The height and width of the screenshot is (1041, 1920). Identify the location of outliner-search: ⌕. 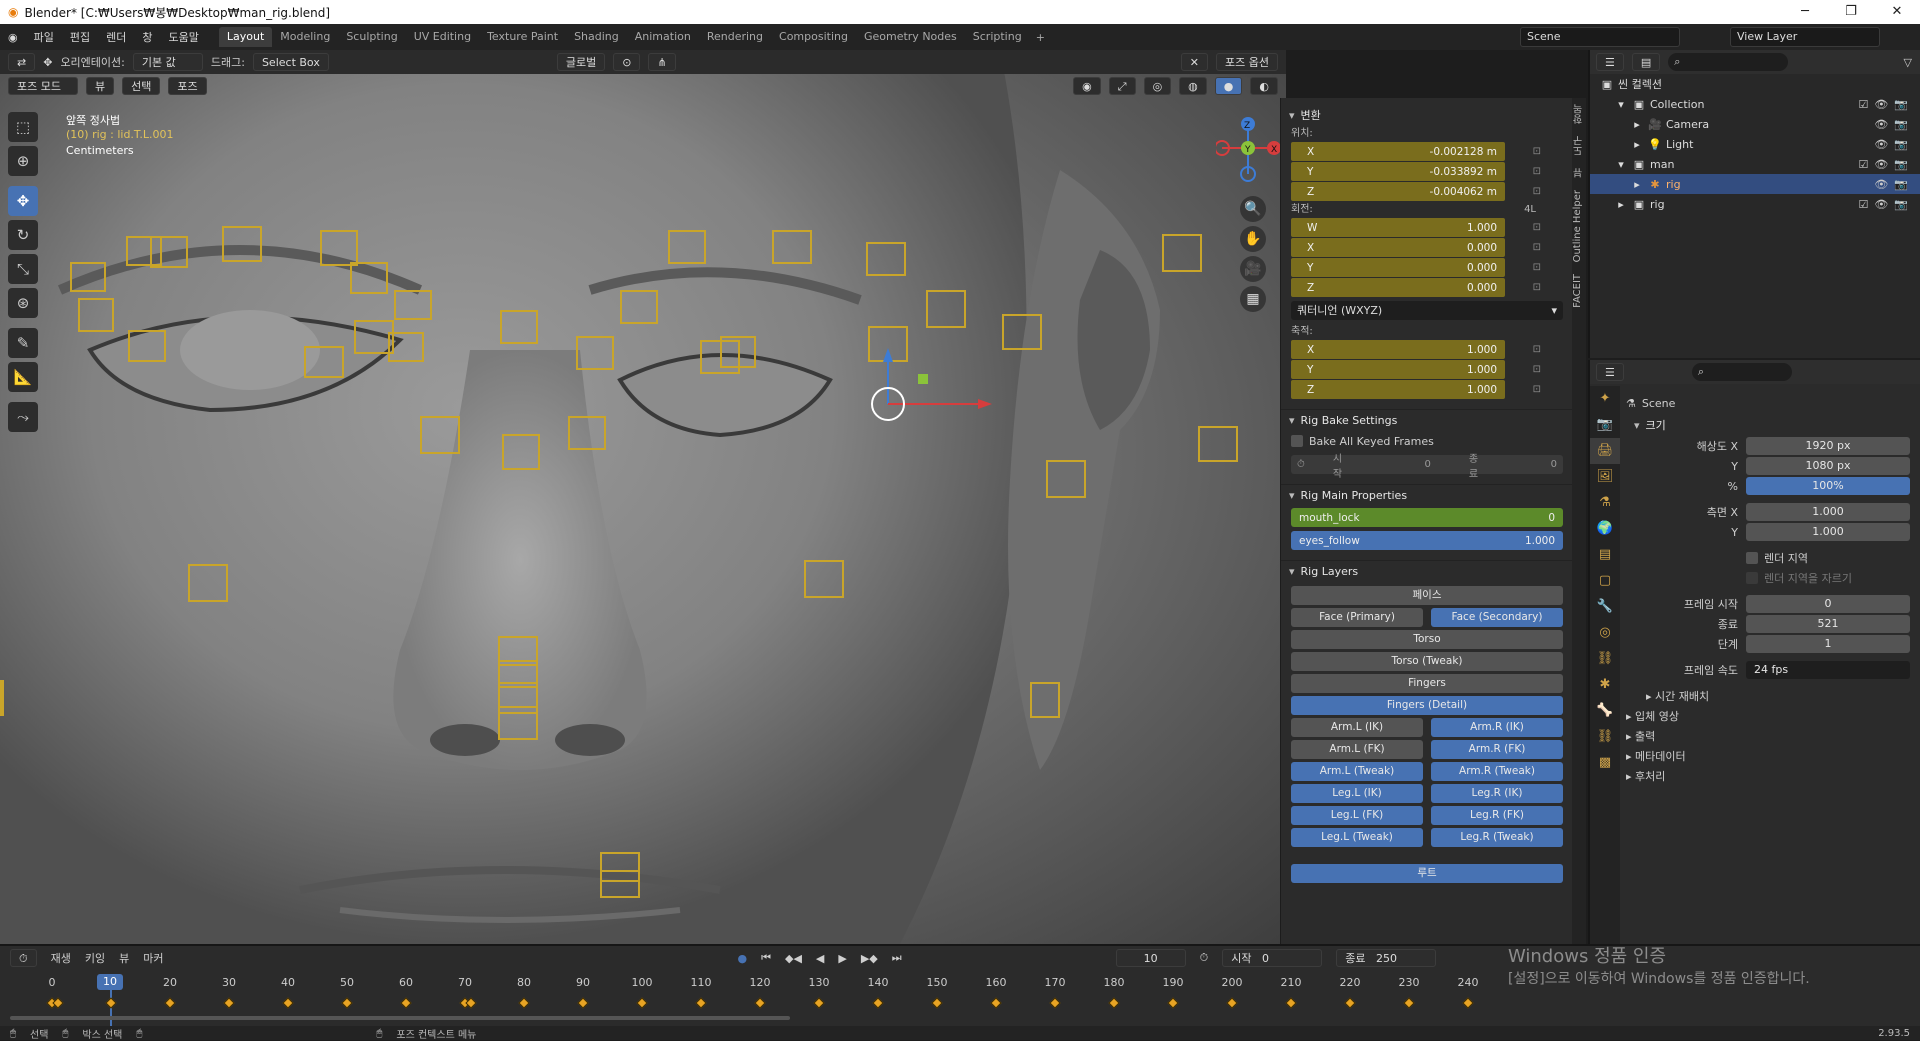
(1728, 62).